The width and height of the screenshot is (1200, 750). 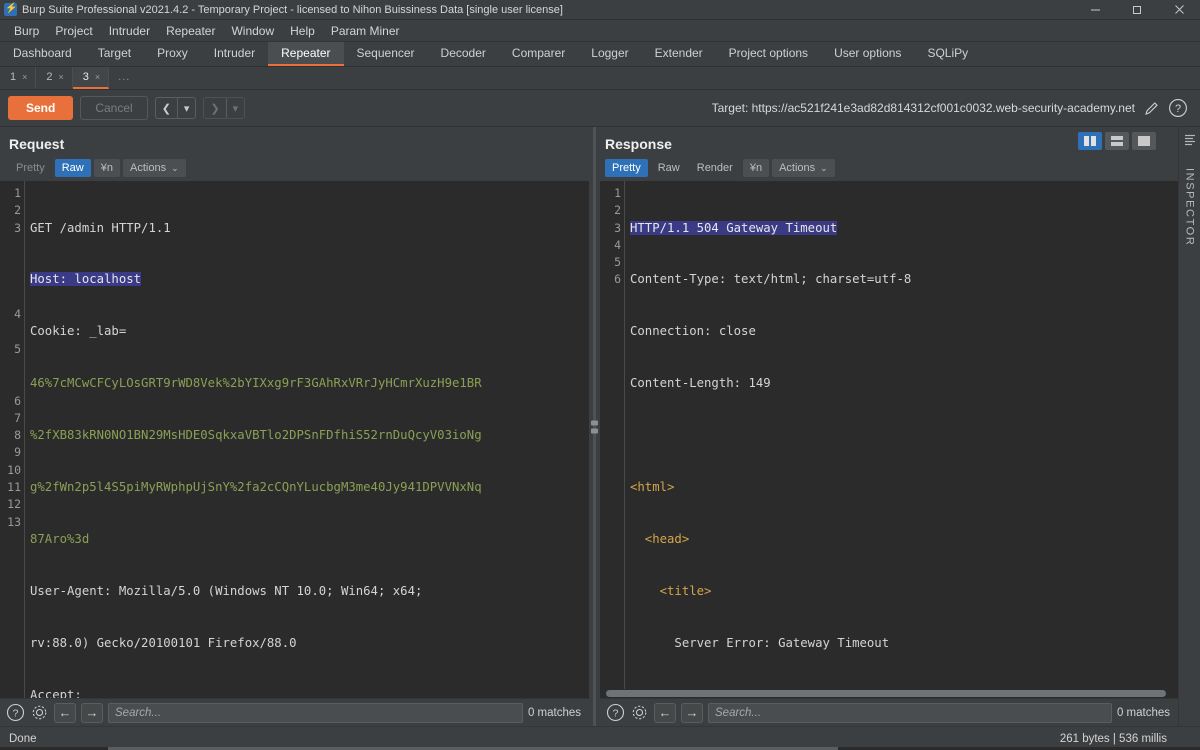 What do you see at coordinates (129, 31) in the screenshot?
I see `menu-item-intruder: Intruder` at bounding box center [129, 31].